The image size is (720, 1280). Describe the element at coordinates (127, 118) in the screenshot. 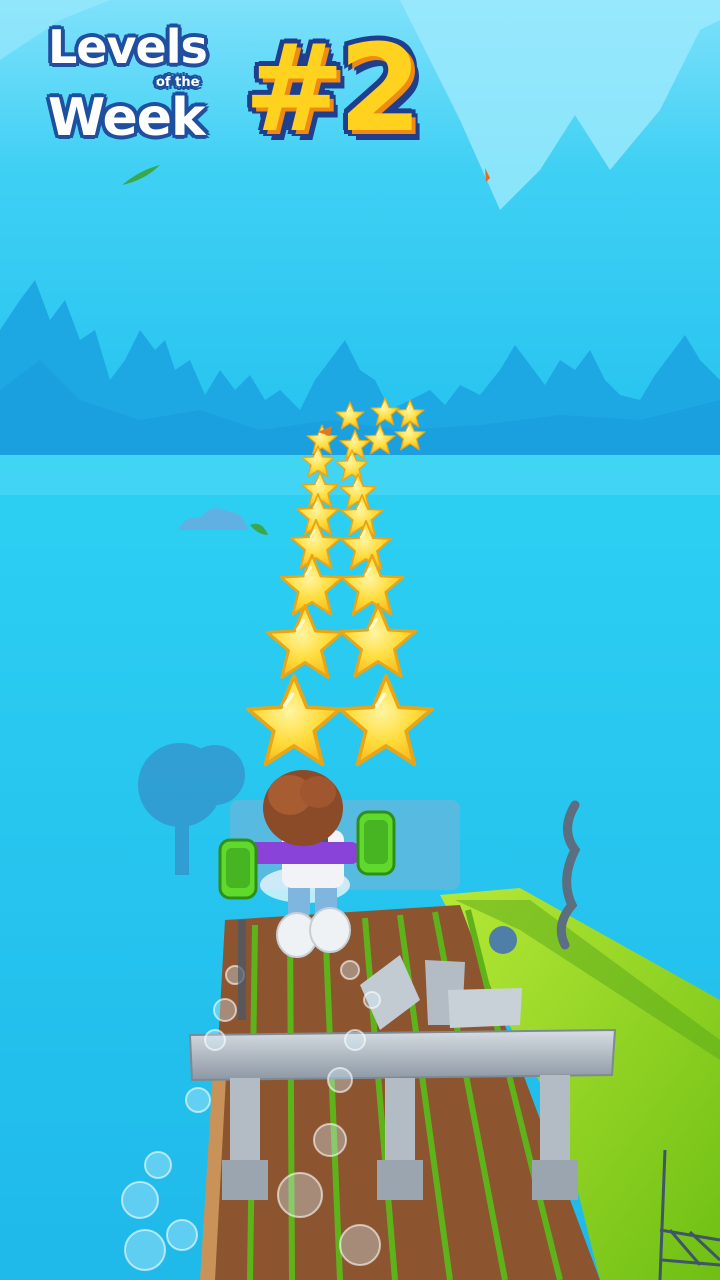

I see `title-week: Week` at that location.